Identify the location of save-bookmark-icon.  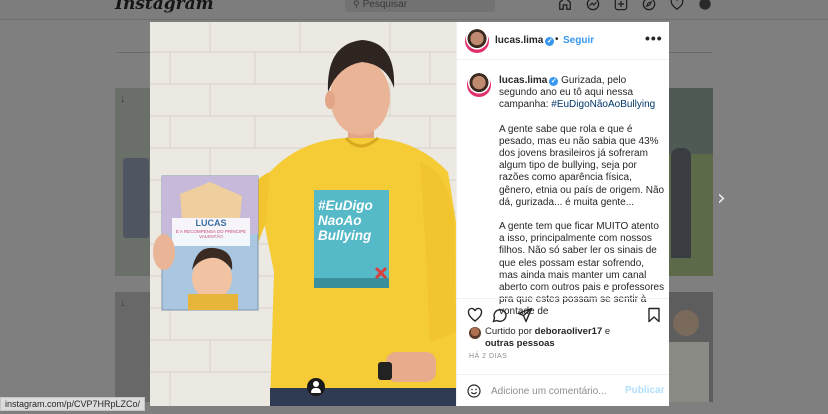
(654, 315).